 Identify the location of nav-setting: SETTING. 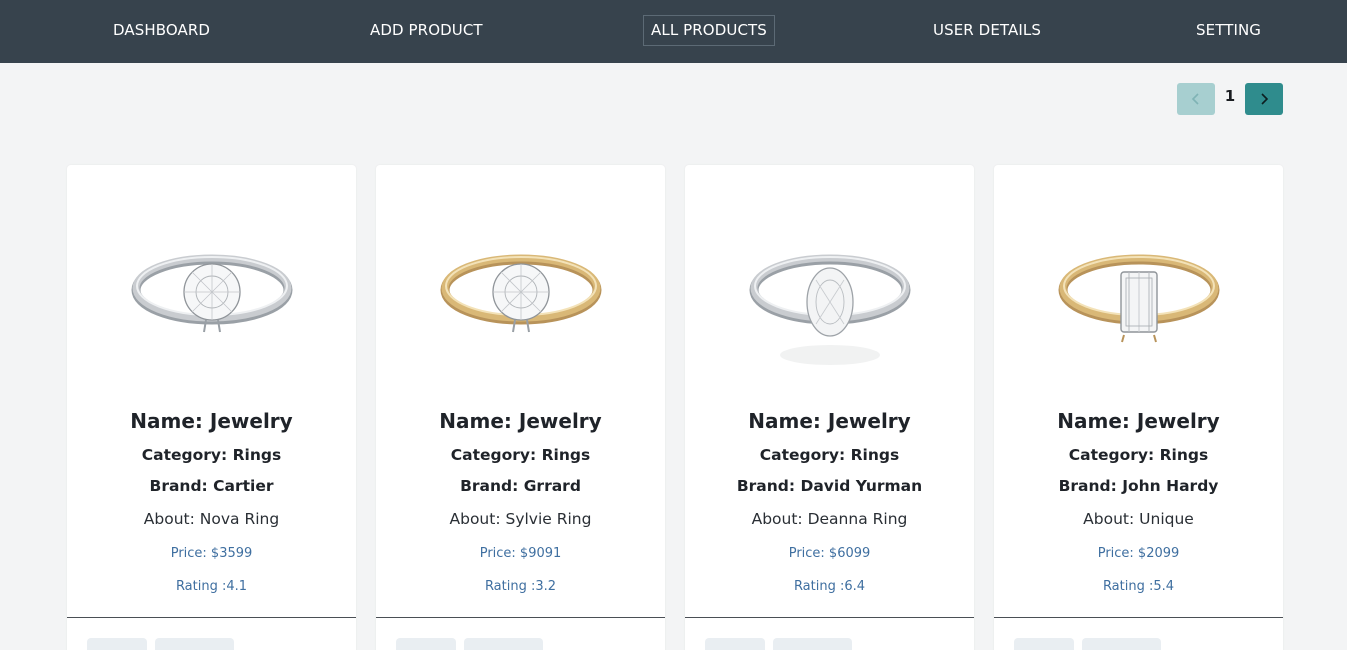
(1228, 30).